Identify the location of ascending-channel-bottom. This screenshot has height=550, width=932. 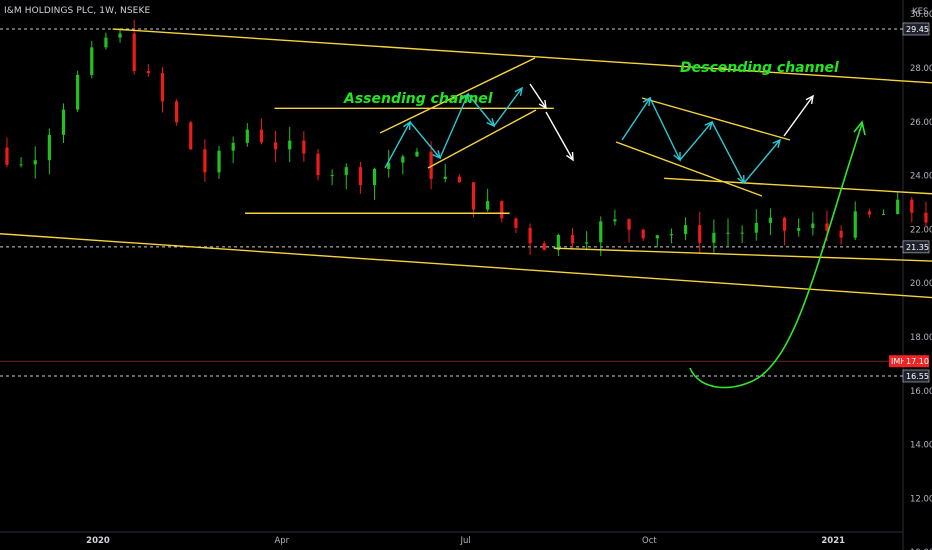
(482, 139).